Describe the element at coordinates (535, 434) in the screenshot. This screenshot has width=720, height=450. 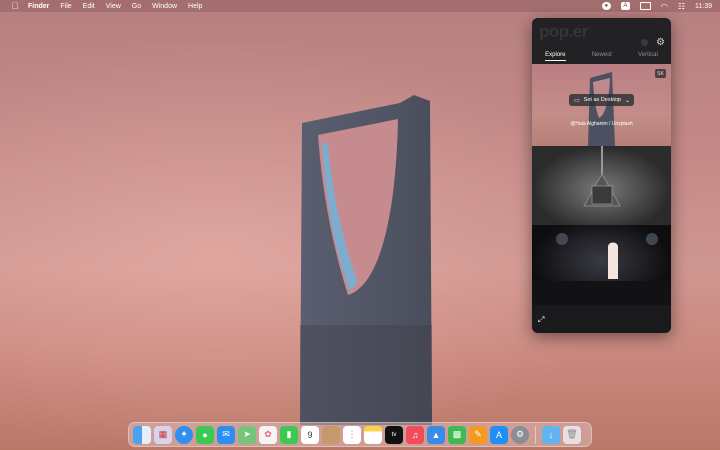
I see `dock-separator` at that location.